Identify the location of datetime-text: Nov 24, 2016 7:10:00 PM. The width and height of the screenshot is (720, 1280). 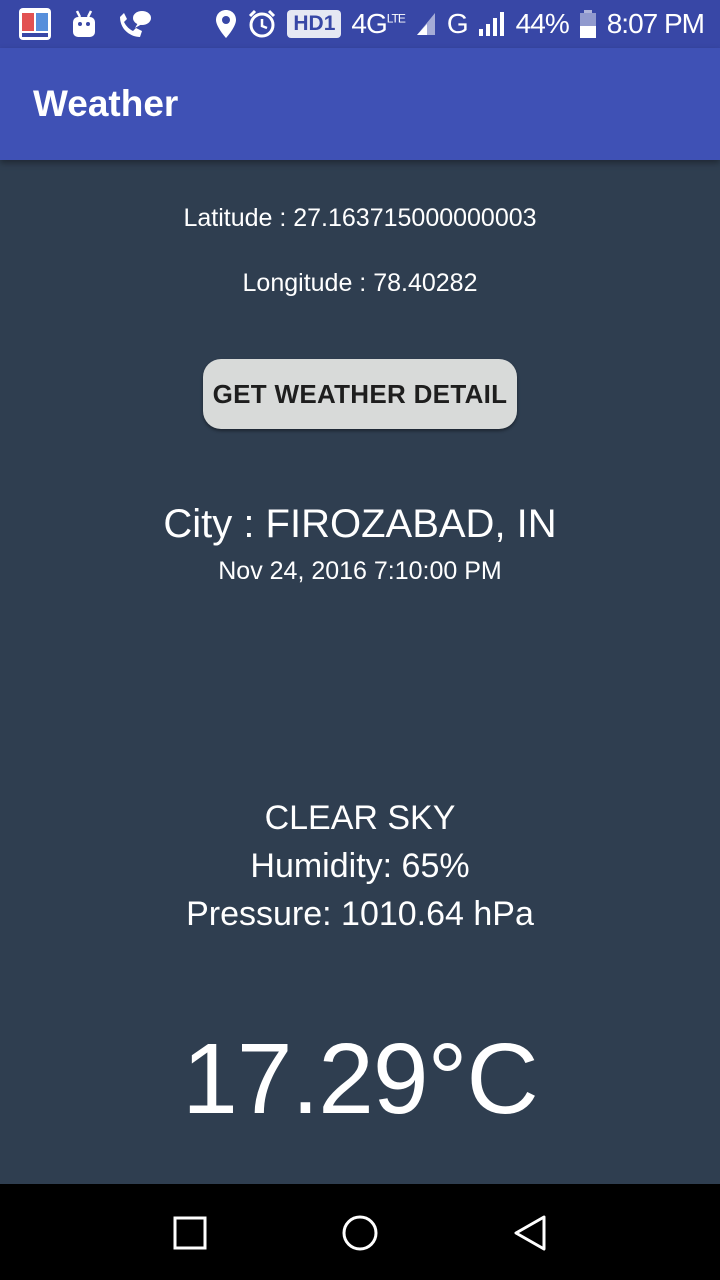
(360, 571).